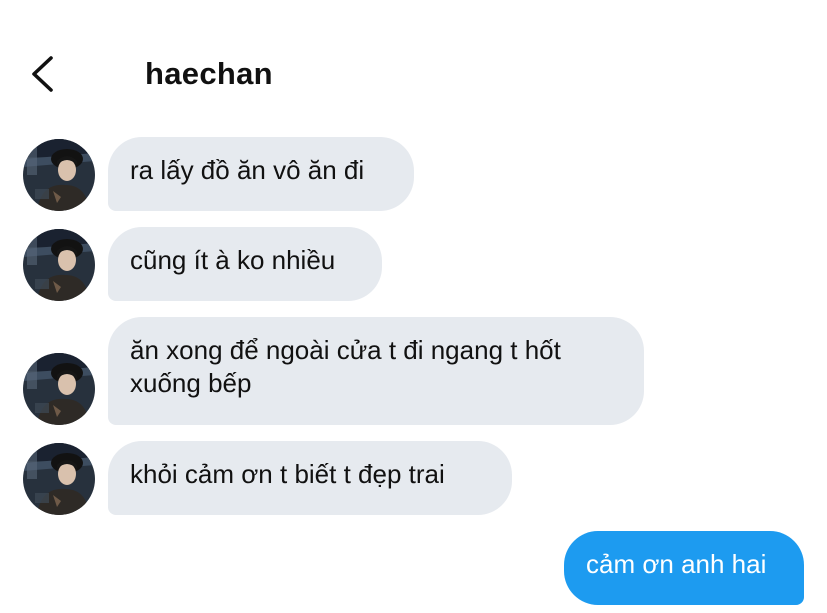 The image size is (827, 613). Describe the element at coordinates (676, 564) in the screenshot. I see `message-text: cảm ơn anh hai` at that location.